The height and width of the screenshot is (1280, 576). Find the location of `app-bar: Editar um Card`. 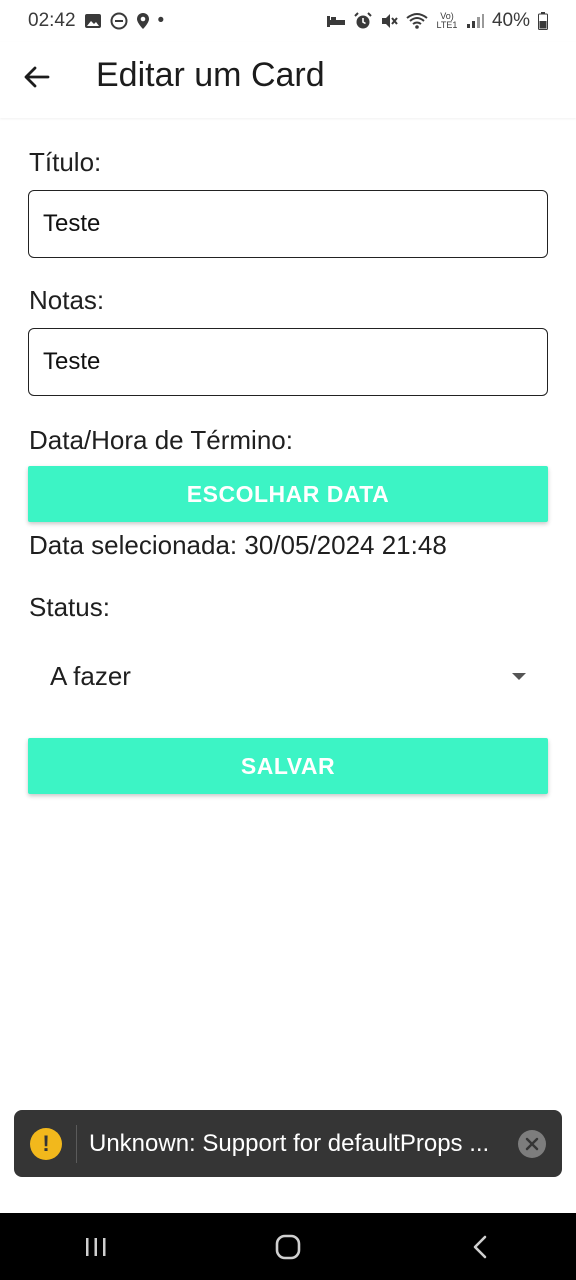

app-bar: Editar um Card is located at coordinates (288, 80).